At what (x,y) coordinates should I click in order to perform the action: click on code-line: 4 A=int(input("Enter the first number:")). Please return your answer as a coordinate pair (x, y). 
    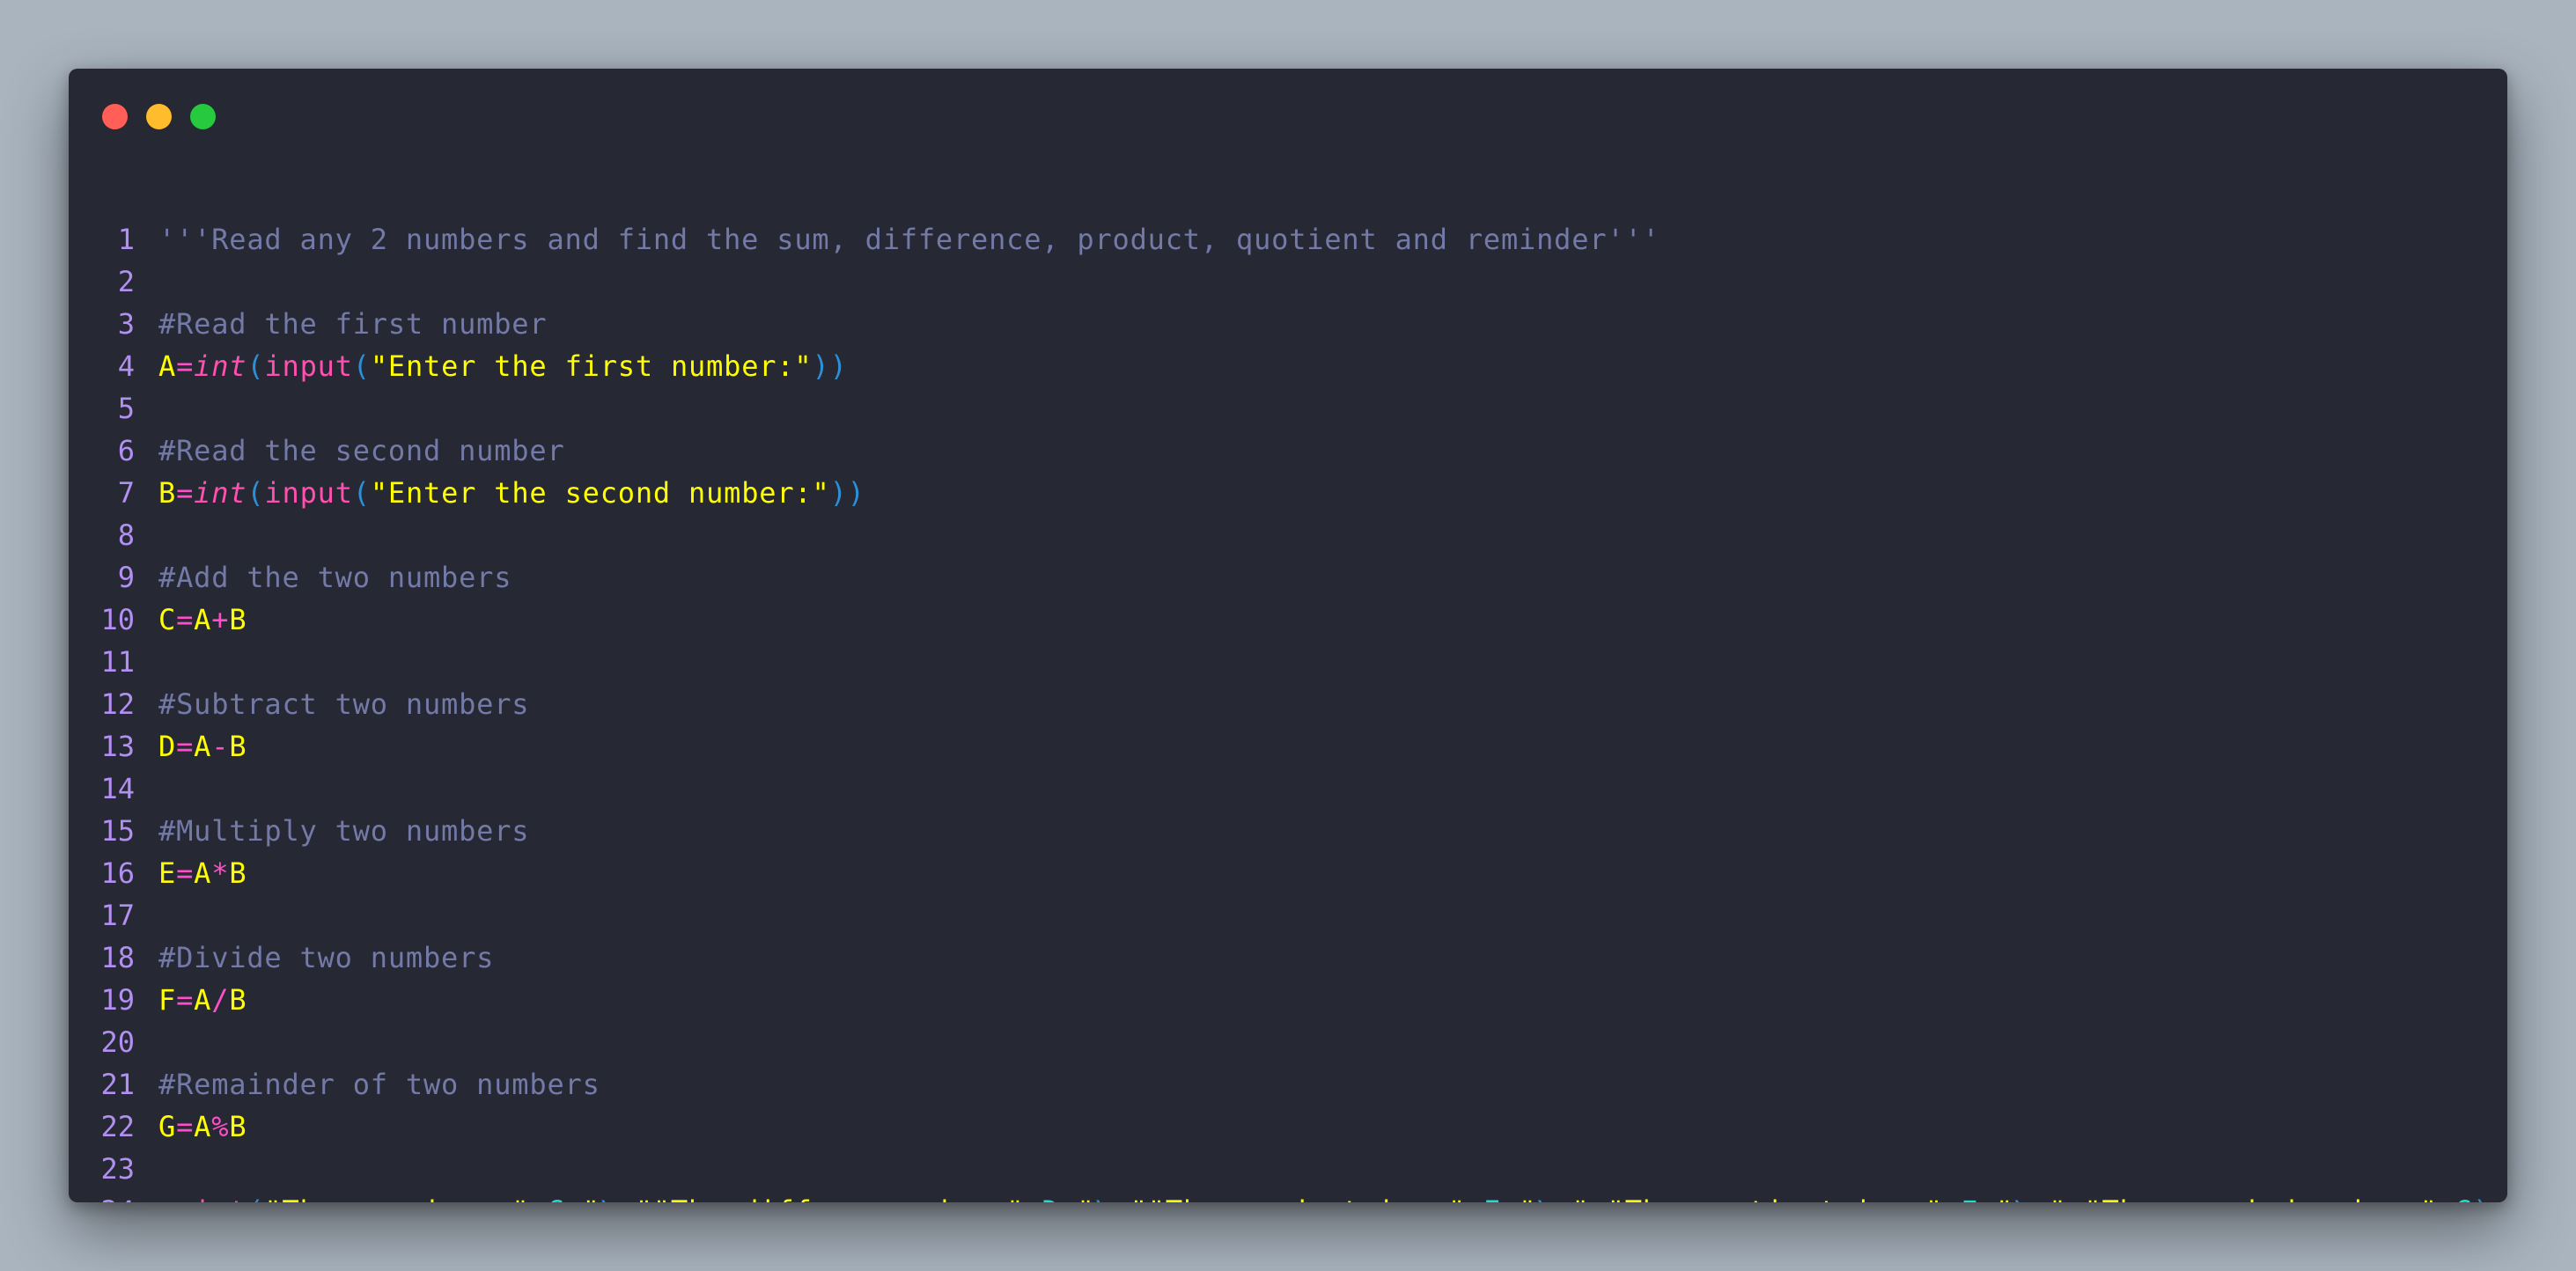
    Looking at the image, I should click on (1288, 366).